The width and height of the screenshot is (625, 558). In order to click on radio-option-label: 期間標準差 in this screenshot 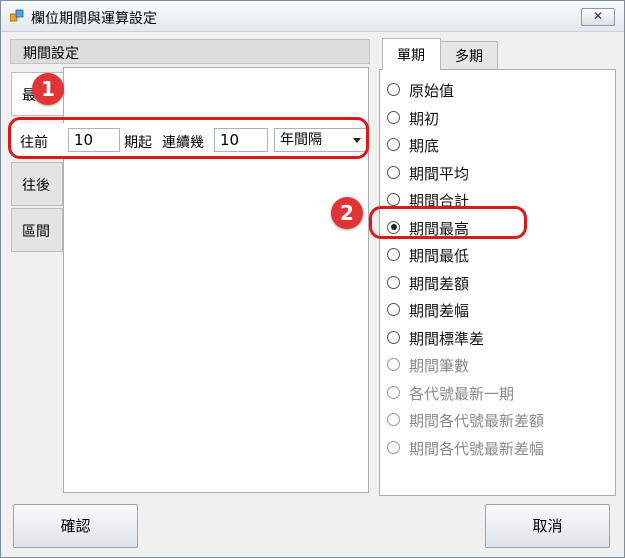, I will do `click(447, 338)`.